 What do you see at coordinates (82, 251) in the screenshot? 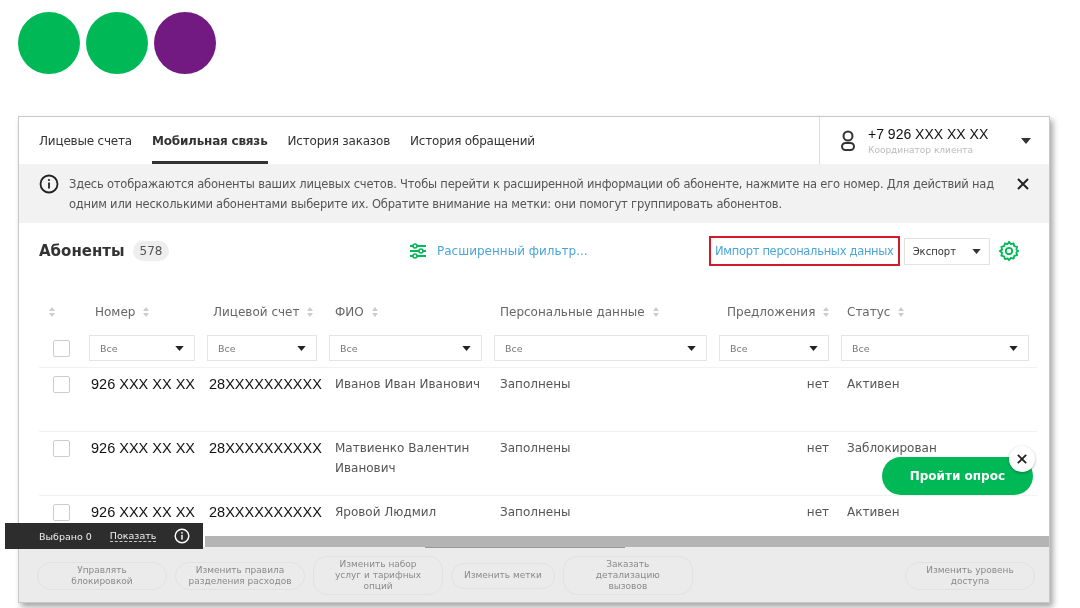
I see `section-title: Абоненты` at bounding box center [82, 251].